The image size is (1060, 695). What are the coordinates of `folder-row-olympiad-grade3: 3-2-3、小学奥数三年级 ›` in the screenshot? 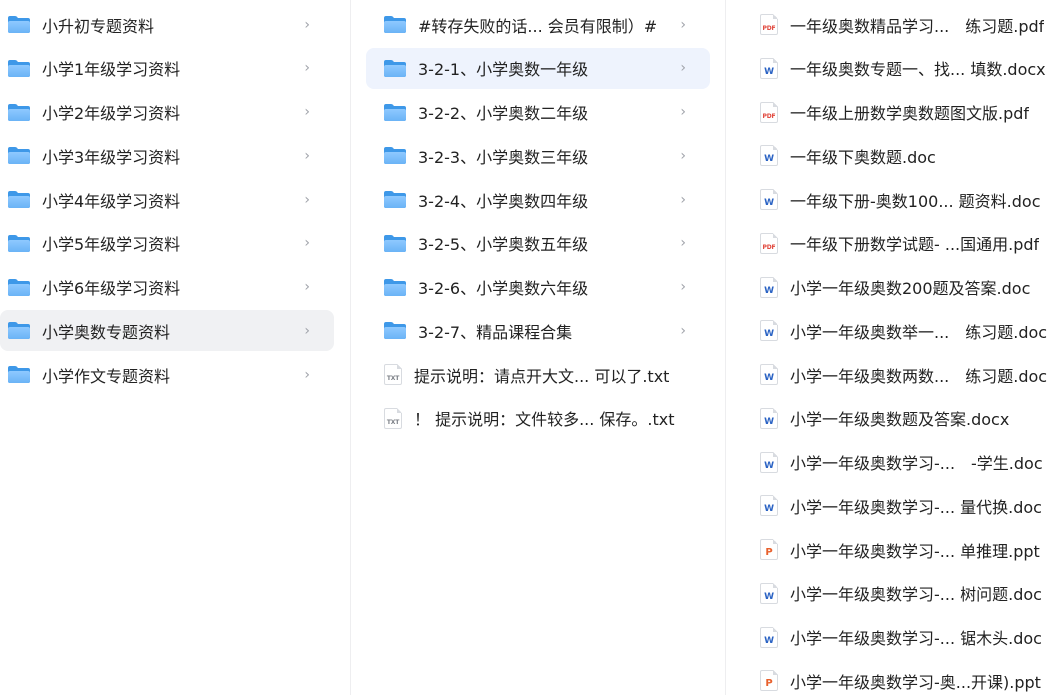 It's located at (538, 155).